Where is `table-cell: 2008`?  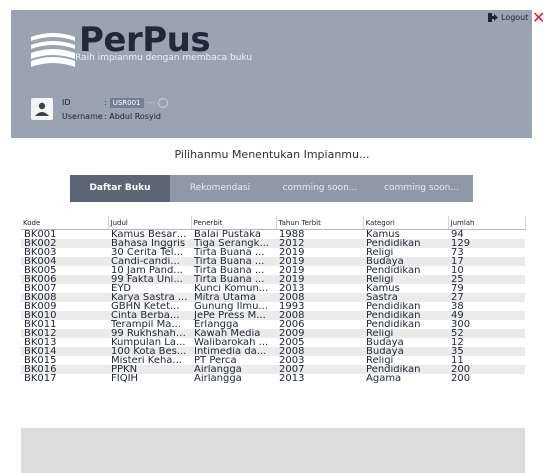 table-cell: 2008 is located at coordinates (319, 315).